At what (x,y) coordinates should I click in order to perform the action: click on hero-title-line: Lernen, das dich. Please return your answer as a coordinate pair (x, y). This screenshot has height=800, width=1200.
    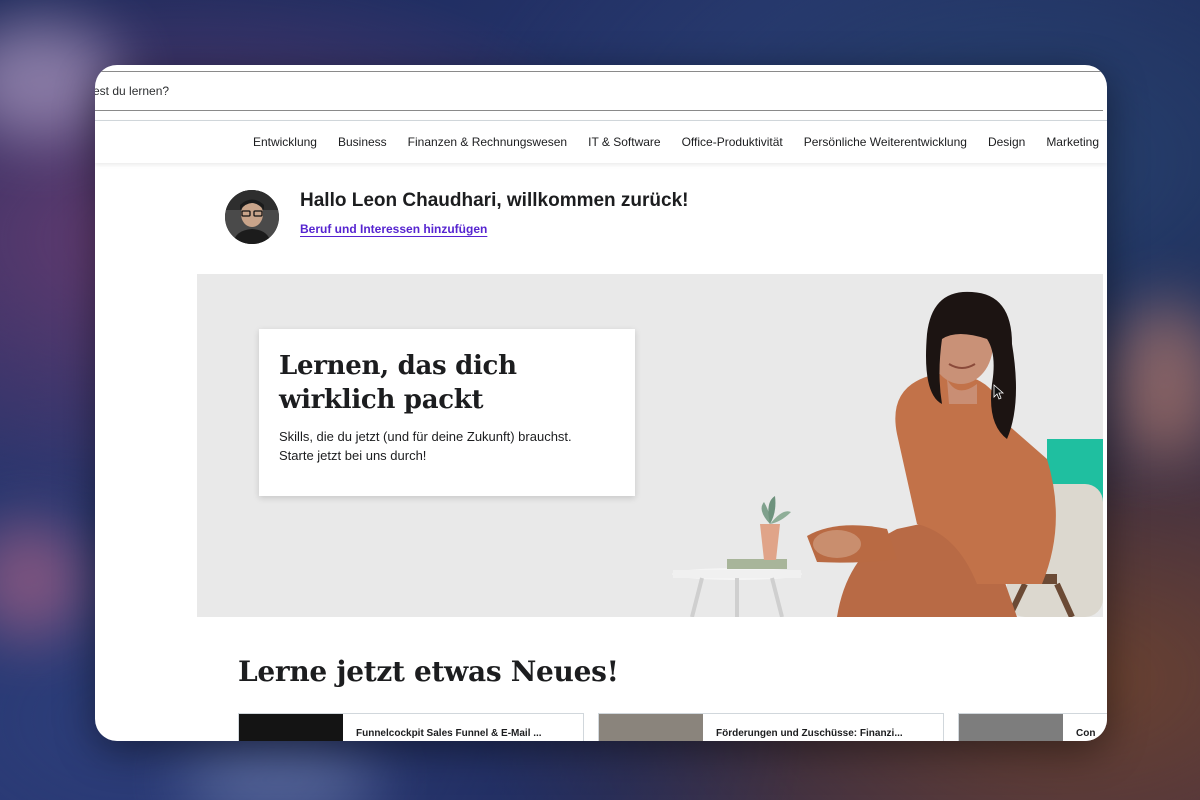
    Looking at the image, I should click on (398, 366).